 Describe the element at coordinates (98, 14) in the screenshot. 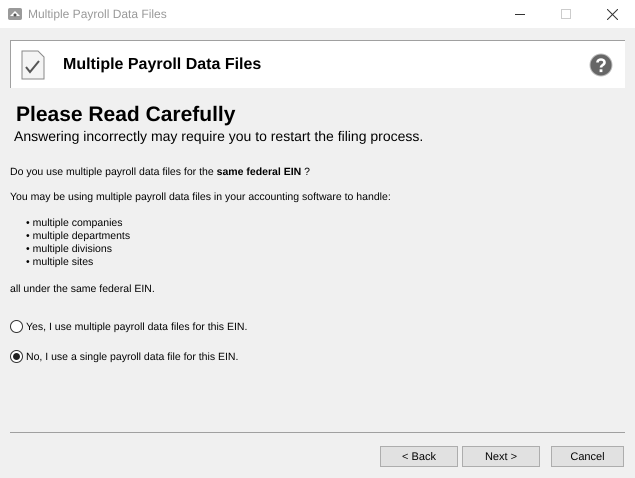

I see `window-title: Multiple Payroll Data Files` at that location.